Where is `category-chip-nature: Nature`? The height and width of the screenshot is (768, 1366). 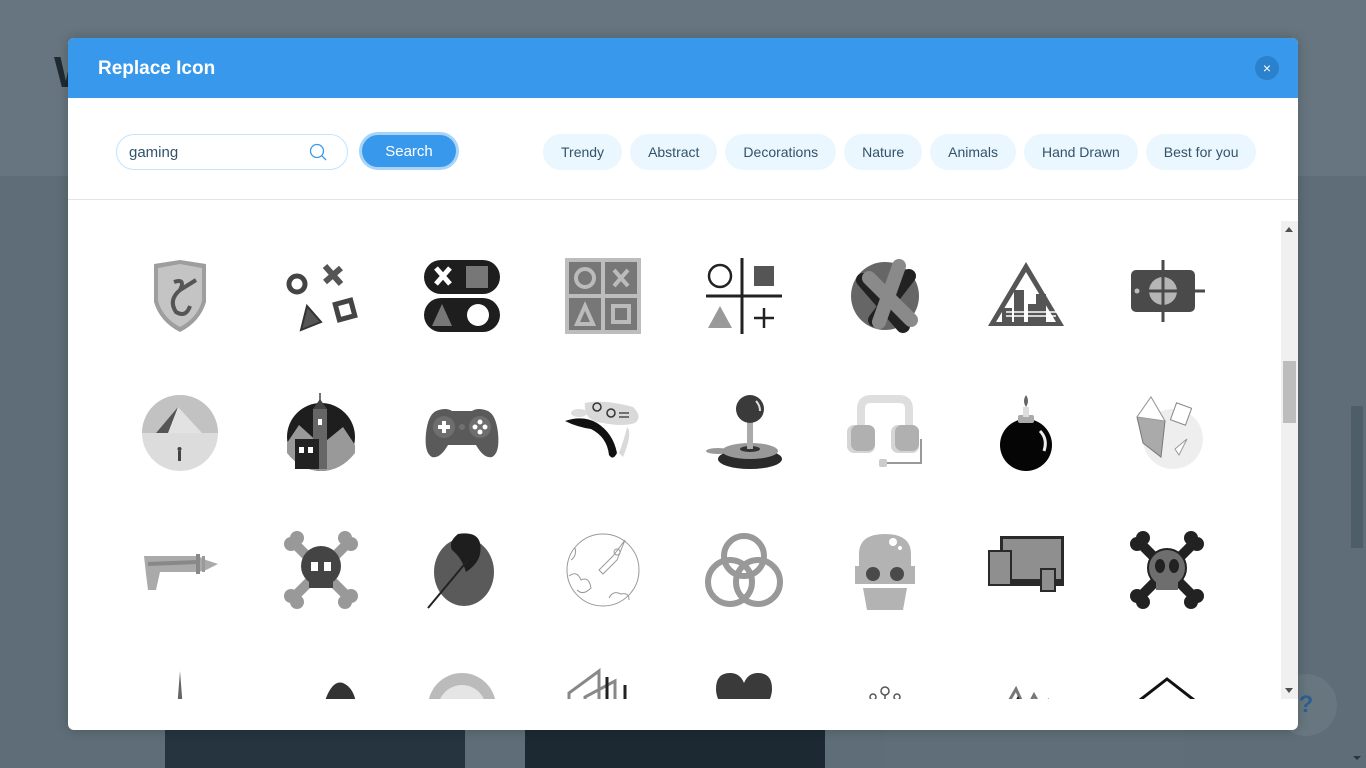 category-chip-nature: Nature is located at coordinates (883, 152).